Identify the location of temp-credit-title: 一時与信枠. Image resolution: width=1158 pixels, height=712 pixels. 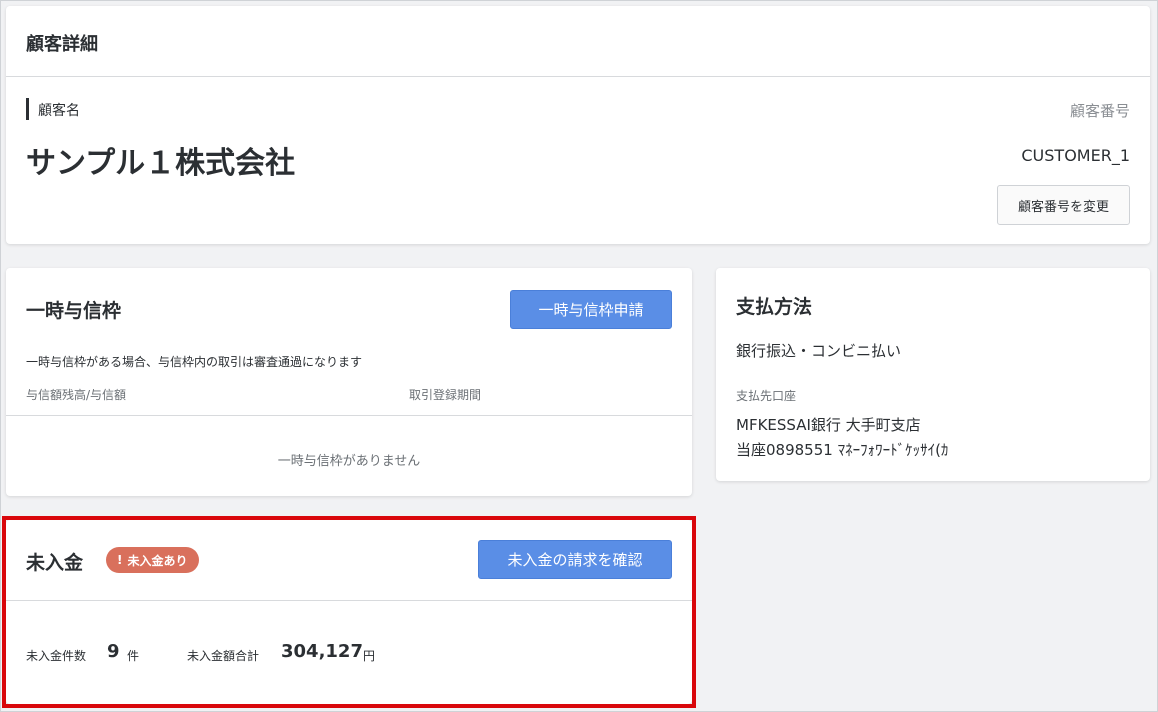
(74, 311).